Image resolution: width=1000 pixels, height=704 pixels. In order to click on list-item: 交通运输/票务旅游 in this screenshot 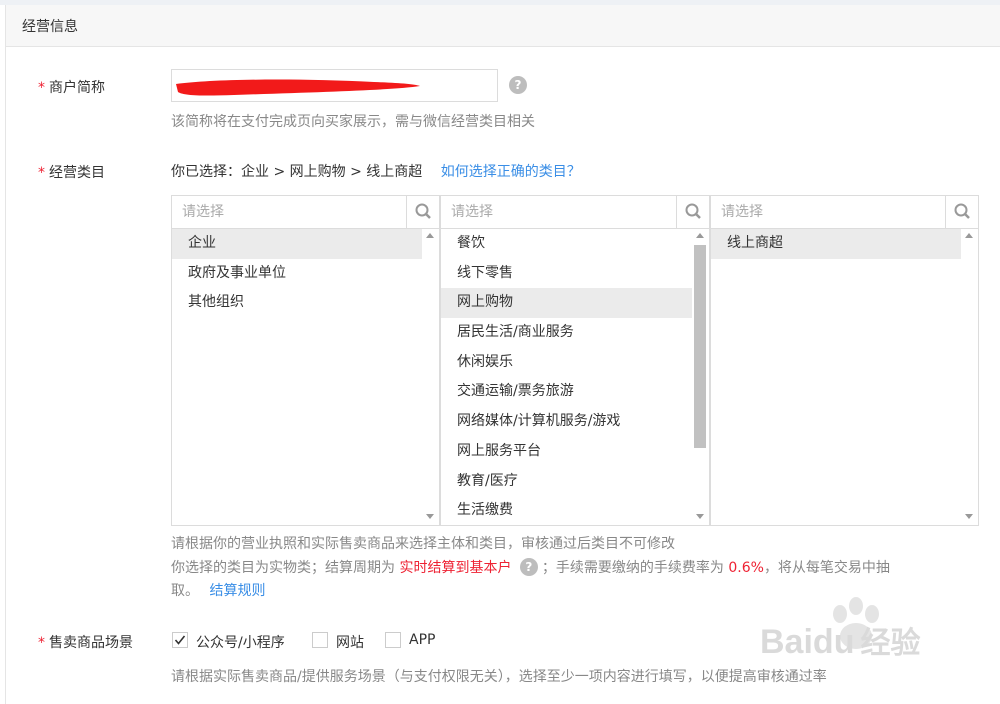, I will do `click(566, 392)`.